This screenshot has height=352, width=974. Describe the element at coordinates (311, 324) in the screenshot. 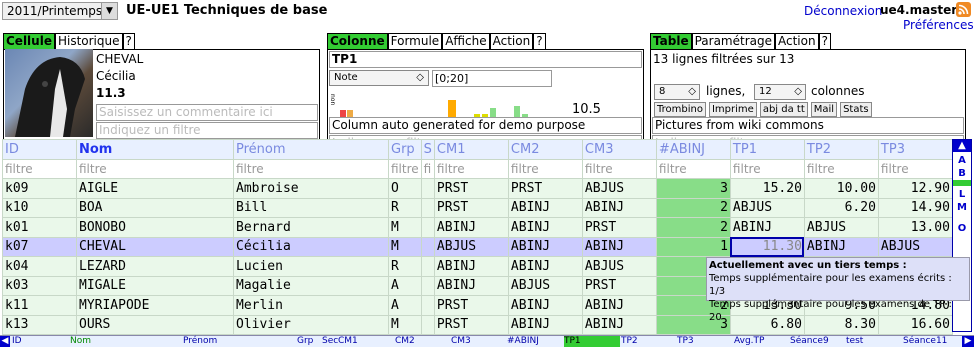

I see `table-cell: Olivier` at that location.